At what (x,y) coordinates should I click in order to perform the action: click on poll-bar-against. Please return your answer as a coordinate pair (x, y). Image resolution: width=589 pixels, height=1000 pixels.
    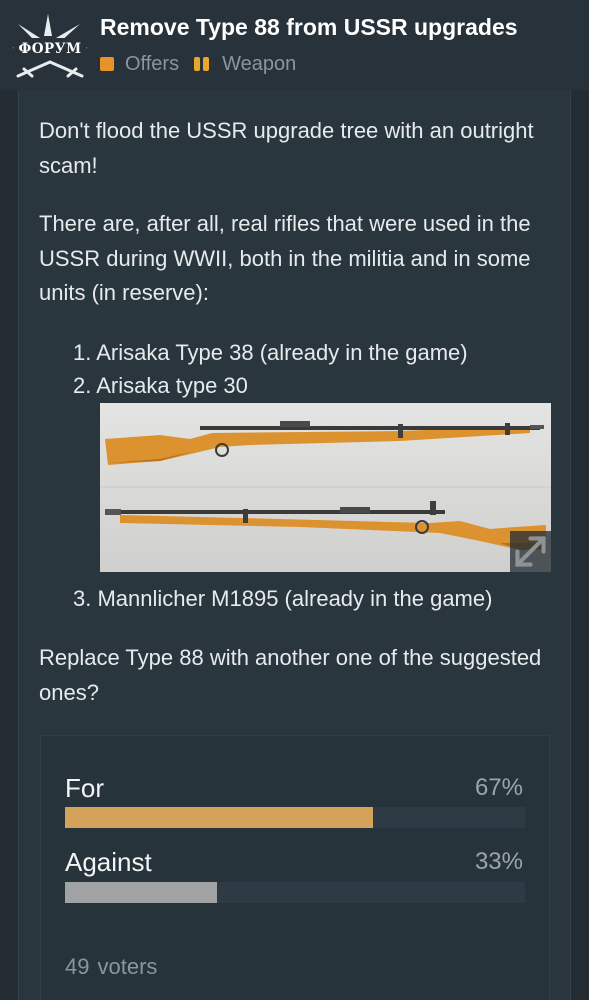
    Looking at the image, I should click on (295, 892).